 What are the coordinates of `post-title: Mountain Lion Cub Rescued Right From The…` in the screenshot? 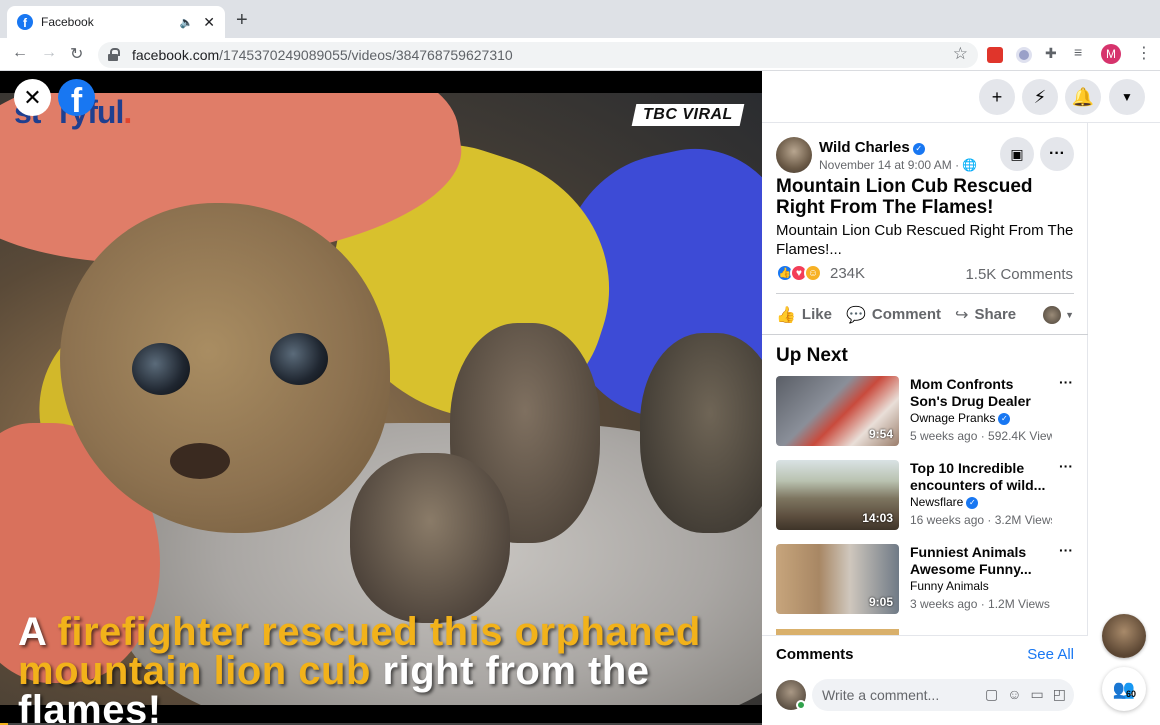 It's located at (904, 197).